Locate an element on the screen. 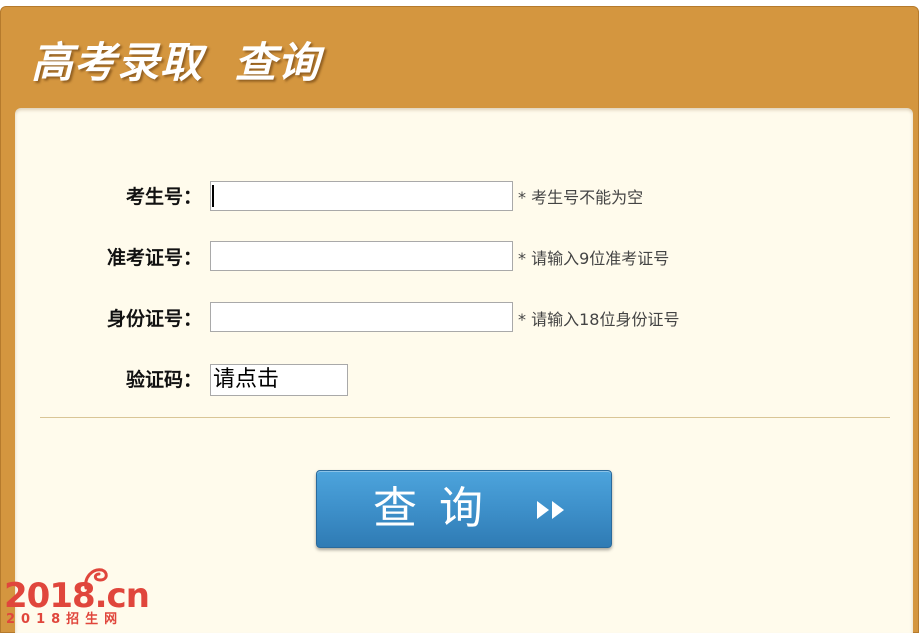 This screenshot has height=633, width=919. admission-ticket-label-wrap: 准考证号： is located at coordinates (121, 258).